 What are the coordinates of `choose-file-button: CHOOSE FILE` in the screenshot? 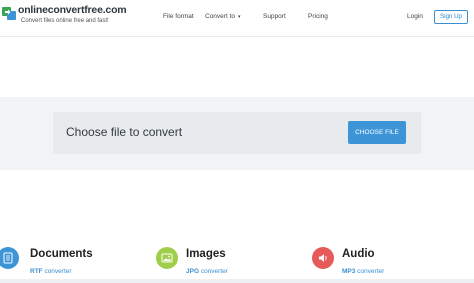 It's located at (377, 132).